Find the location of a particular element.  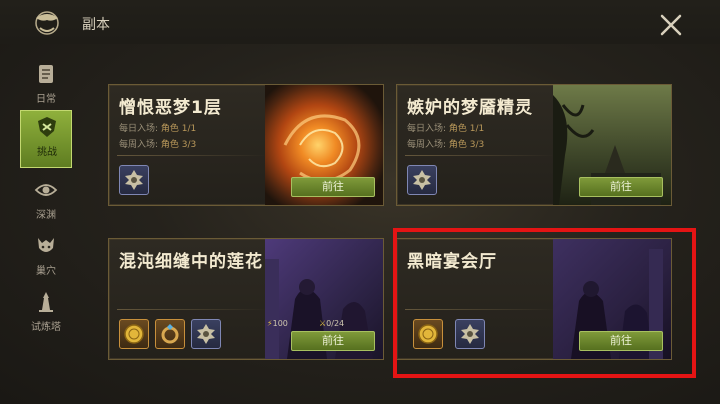

close-icon is located at coordinates (671, 25).